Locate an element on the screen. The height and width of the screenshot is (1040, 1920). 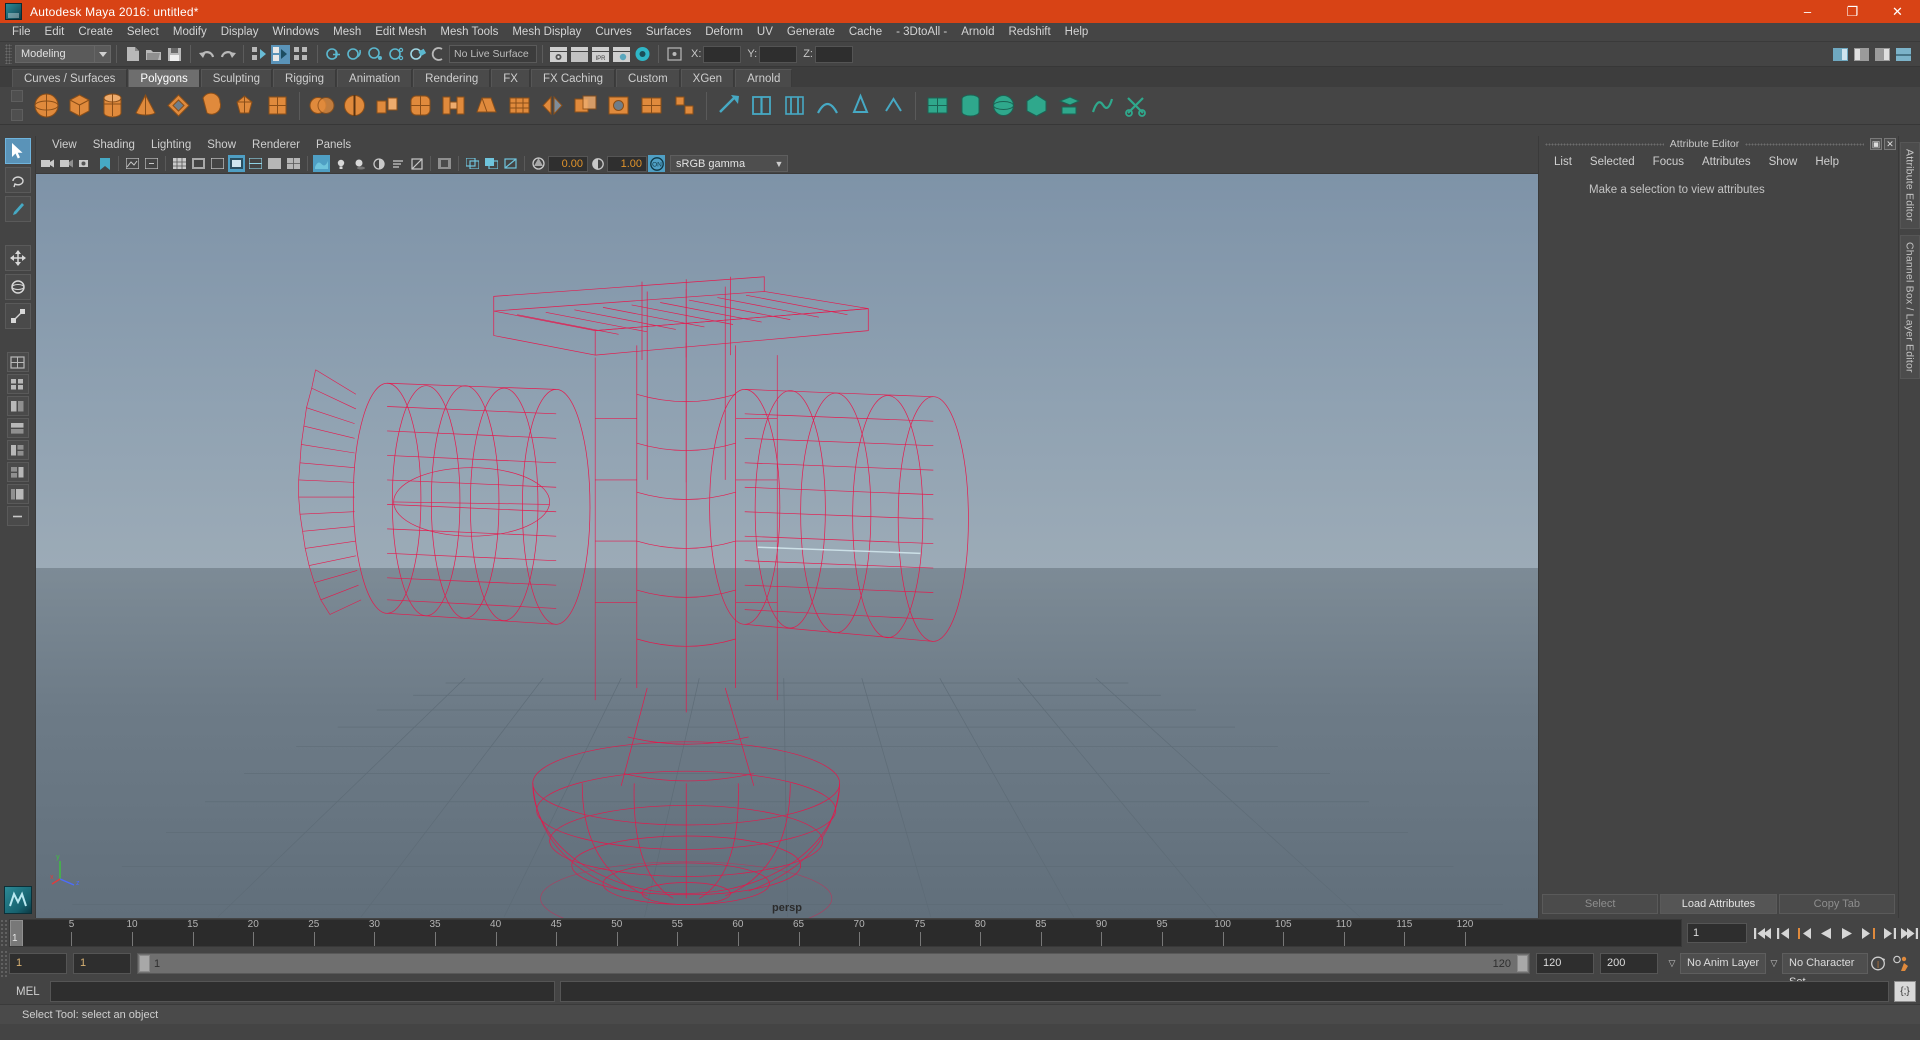
bridge-icon is located at coordinates (453, 105).